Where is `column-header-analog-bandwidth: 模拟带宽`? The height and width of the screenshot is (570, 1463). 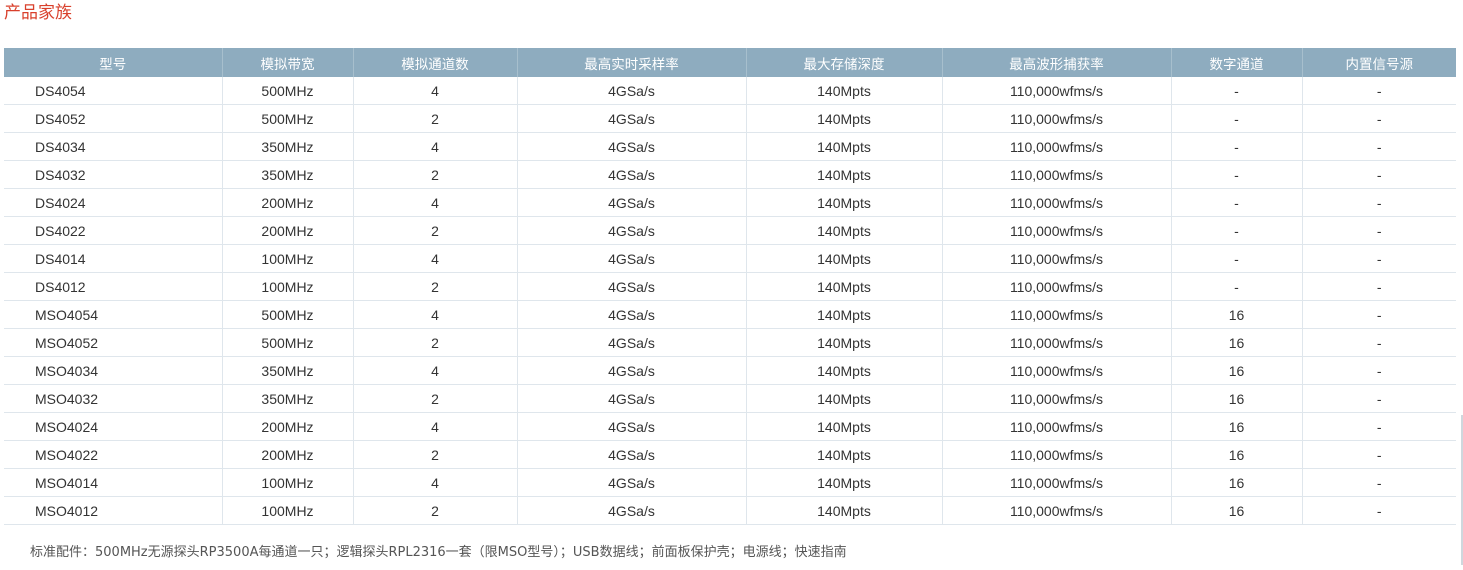 column-header-analog-bandwidth: 模拟带宽 is located at coordinates (288, 62).